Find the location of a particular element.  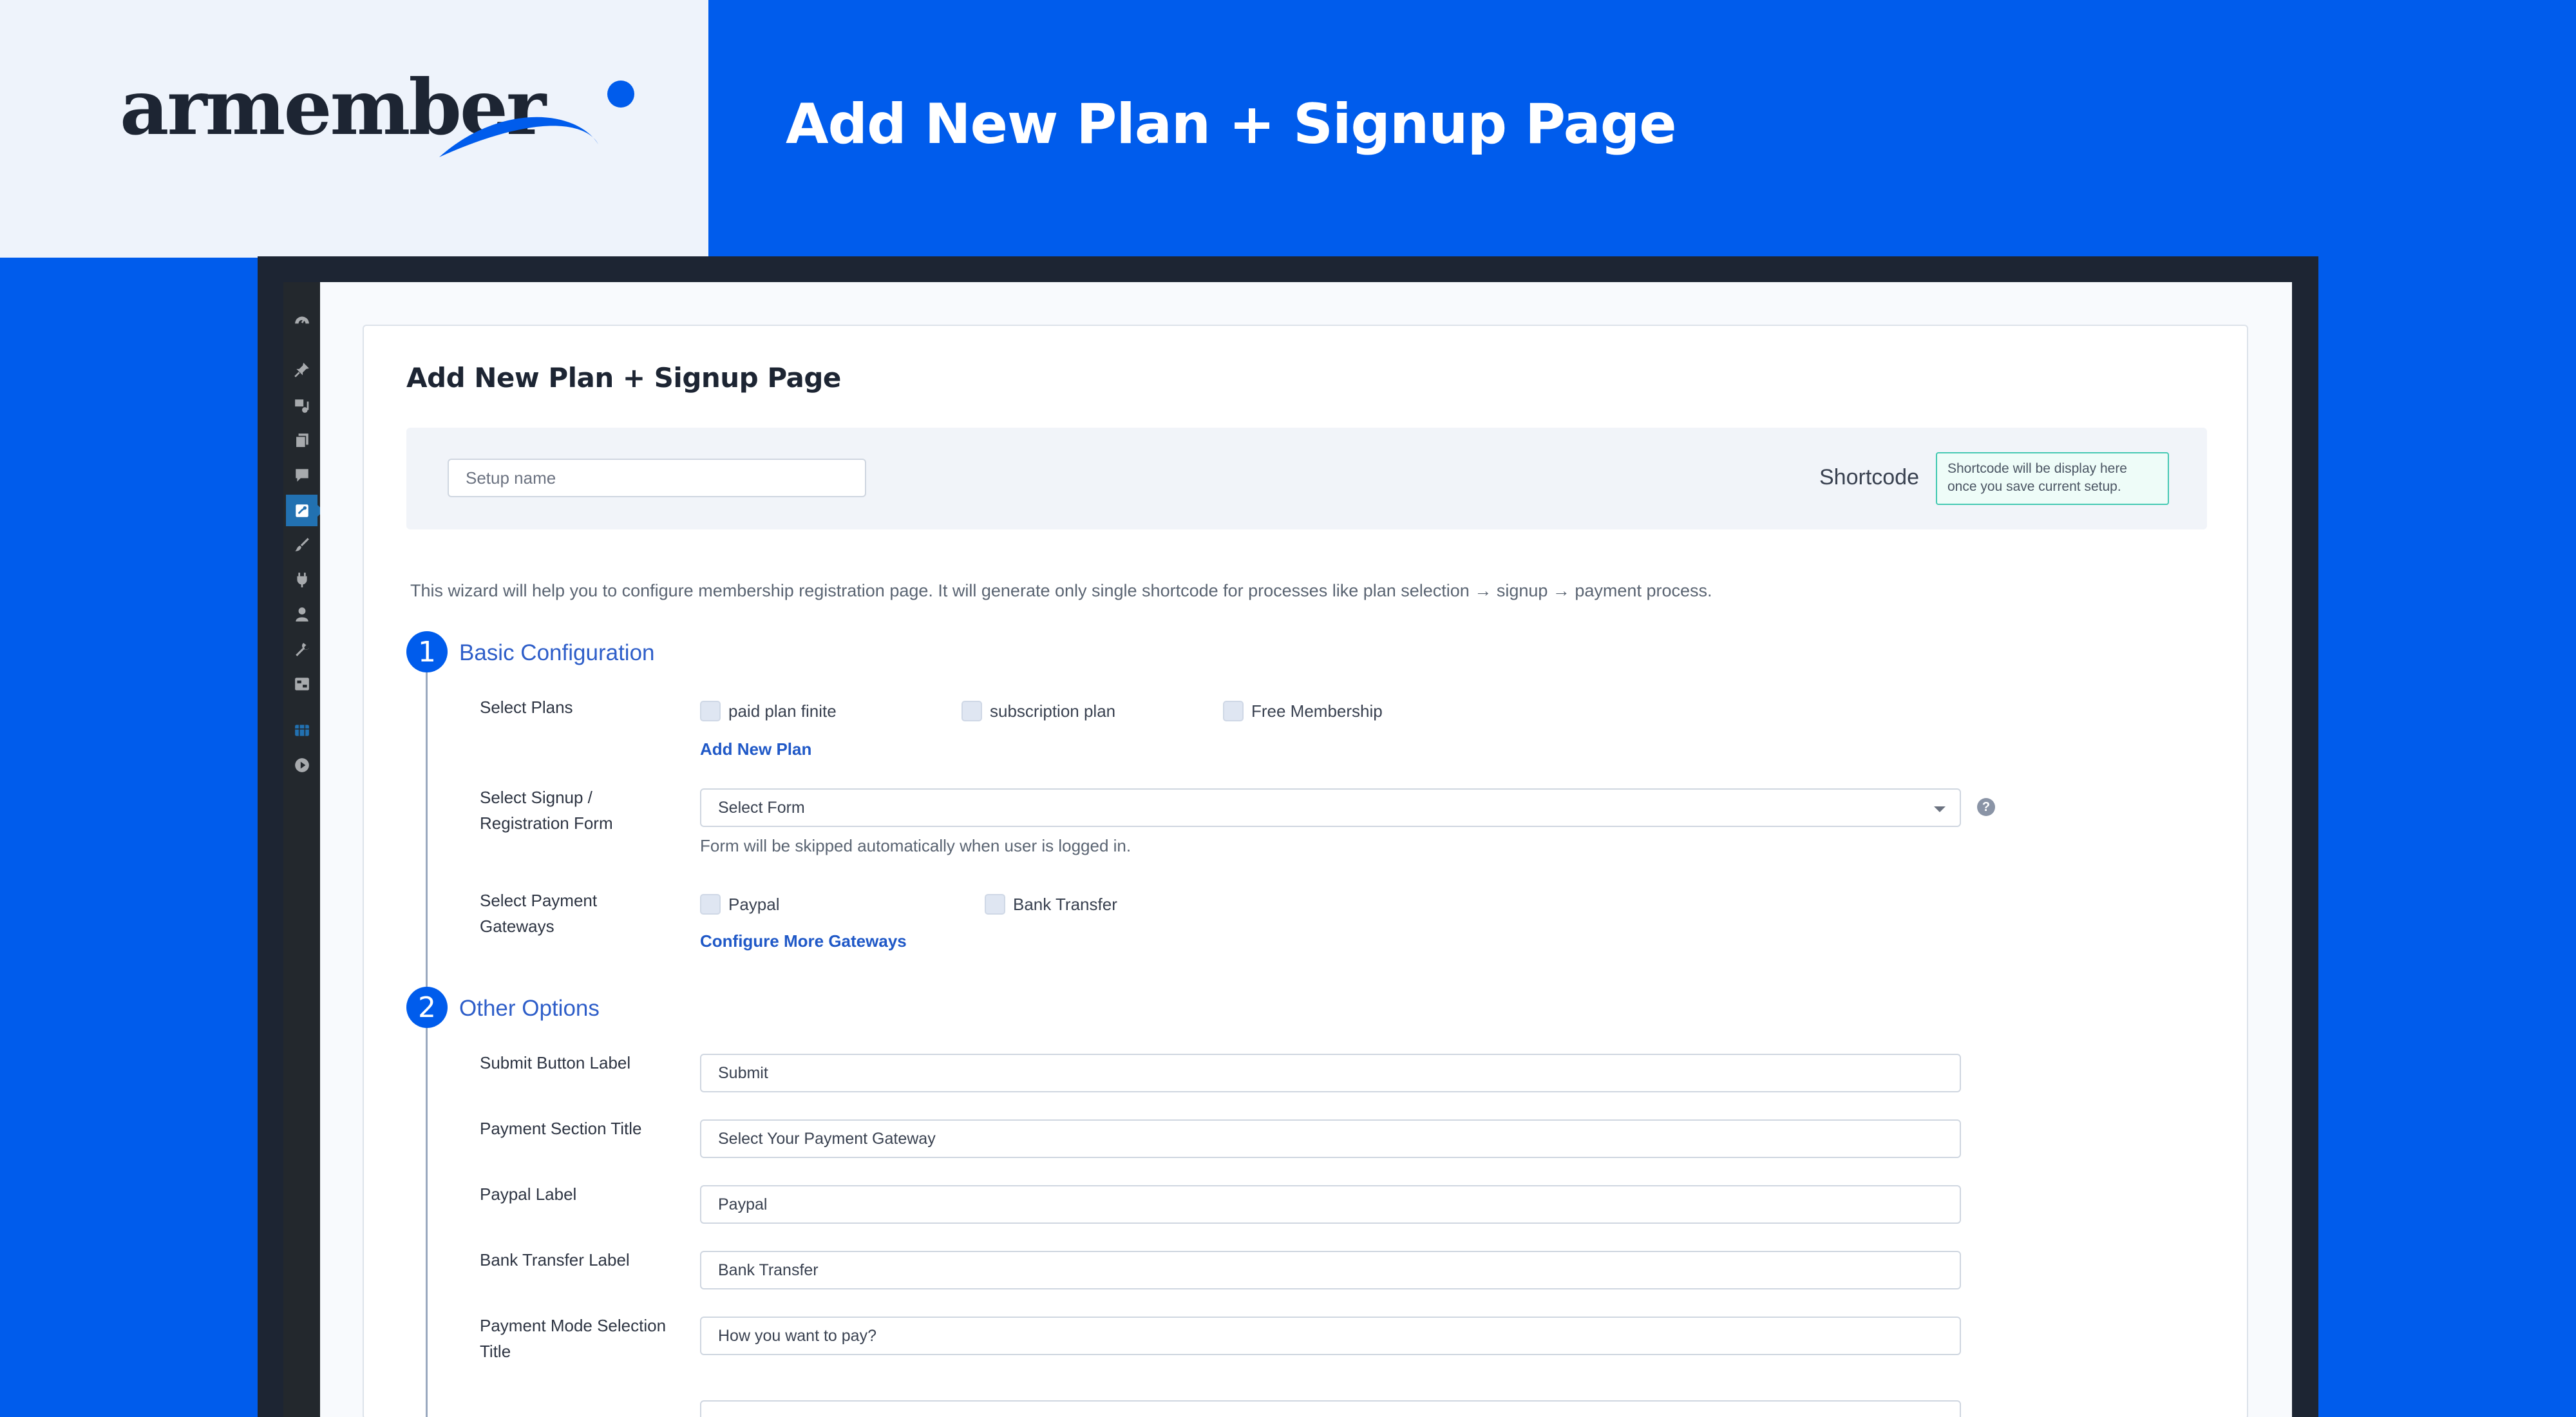

payment-mode-title-label: Payment Mode Selection Title is located at coordinates (573, 1338).